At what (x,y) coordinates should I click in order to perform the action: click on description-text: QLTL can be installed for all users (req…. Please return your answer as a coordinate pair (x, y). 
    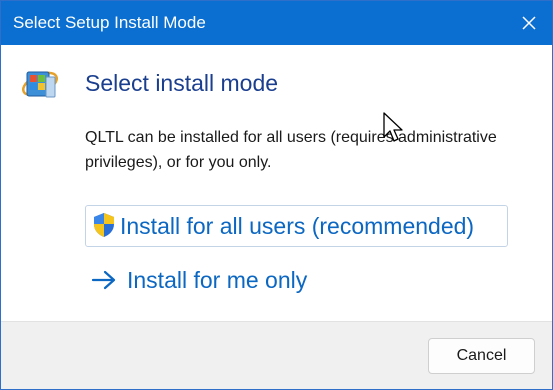
    Looking at the image, I should click on (291, 150).